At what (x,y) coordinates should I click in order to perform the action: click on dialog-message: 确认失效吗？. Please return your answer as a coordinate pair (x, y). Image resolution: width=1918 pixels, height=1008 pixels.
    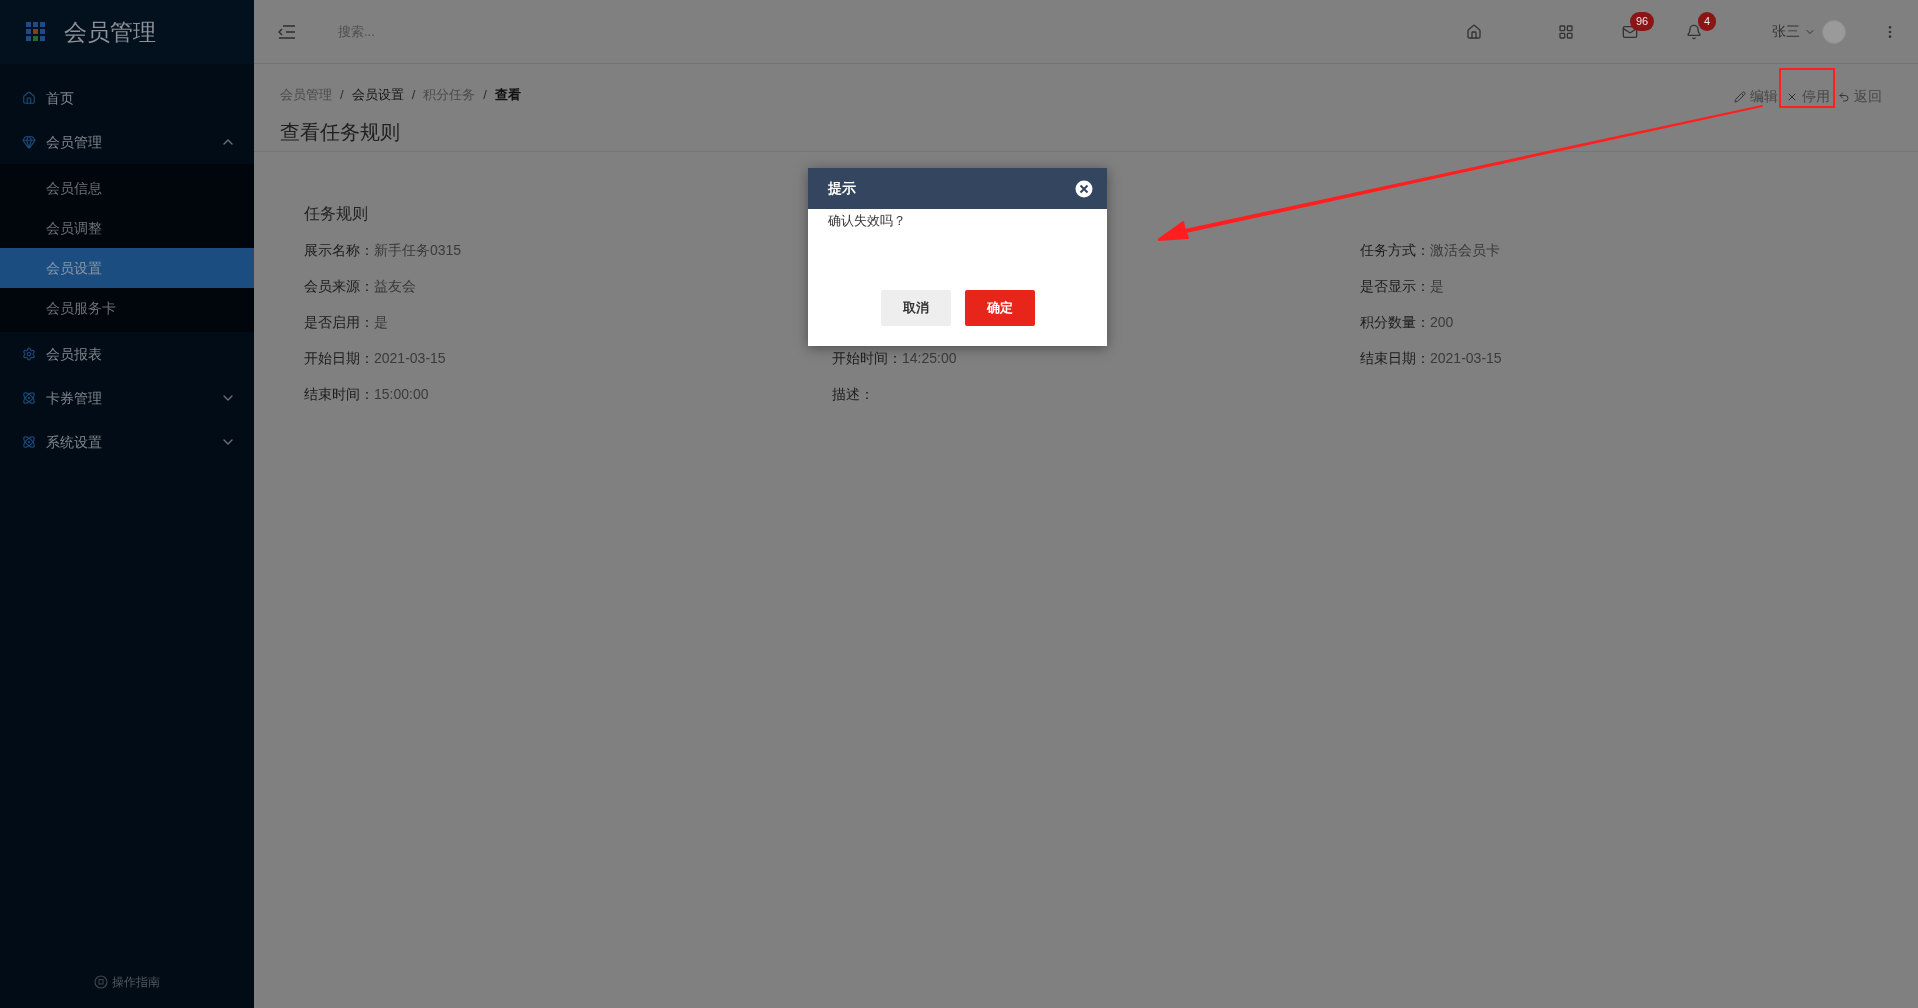
    Looking at the image, I should click on (867, 221).